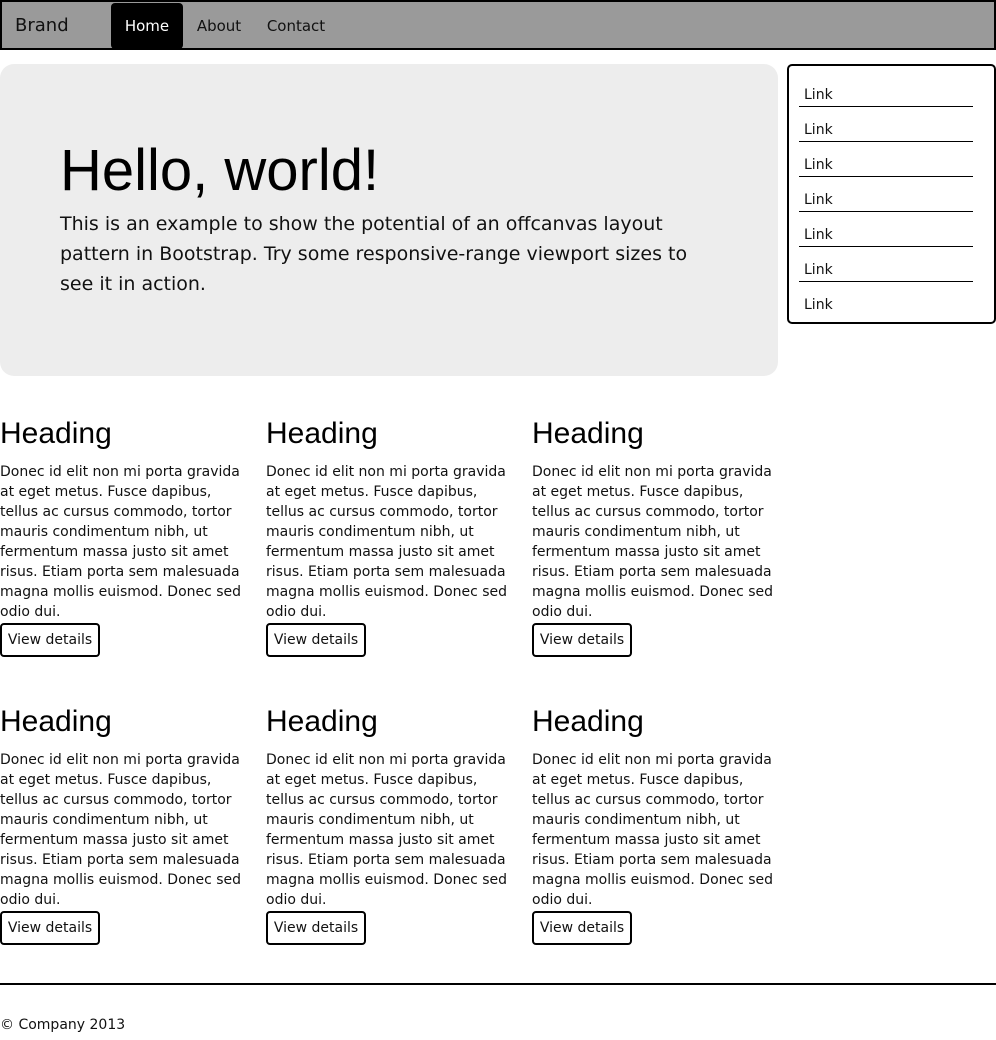 Image resolution: width=996 pixels, height=1040 pixels. Describe the element at coordinates (886, 264) in the screenshot. I see `sidebar-link-6: Link` at that location.